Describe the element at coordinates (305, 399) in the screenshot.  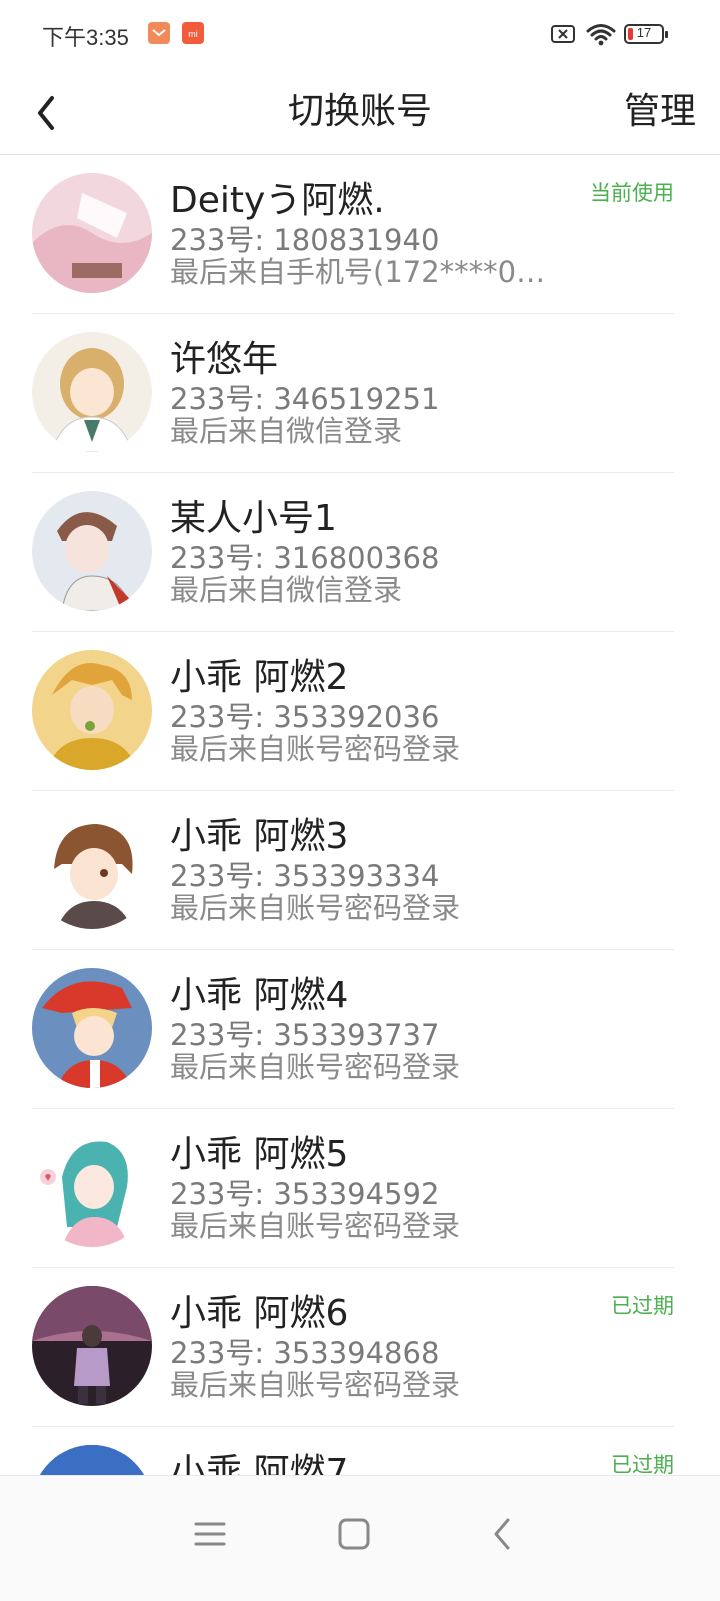
I see `account-id: 233号: 346519251` at that location.